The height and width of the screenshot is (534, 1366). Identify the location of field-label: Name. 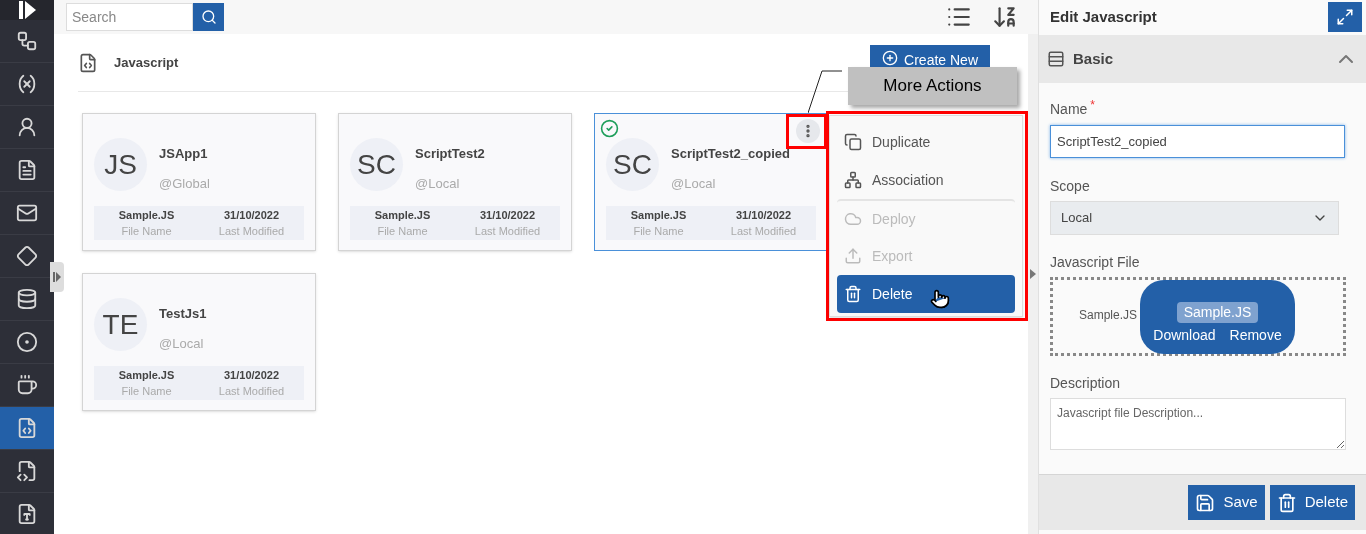
(1069, 109).